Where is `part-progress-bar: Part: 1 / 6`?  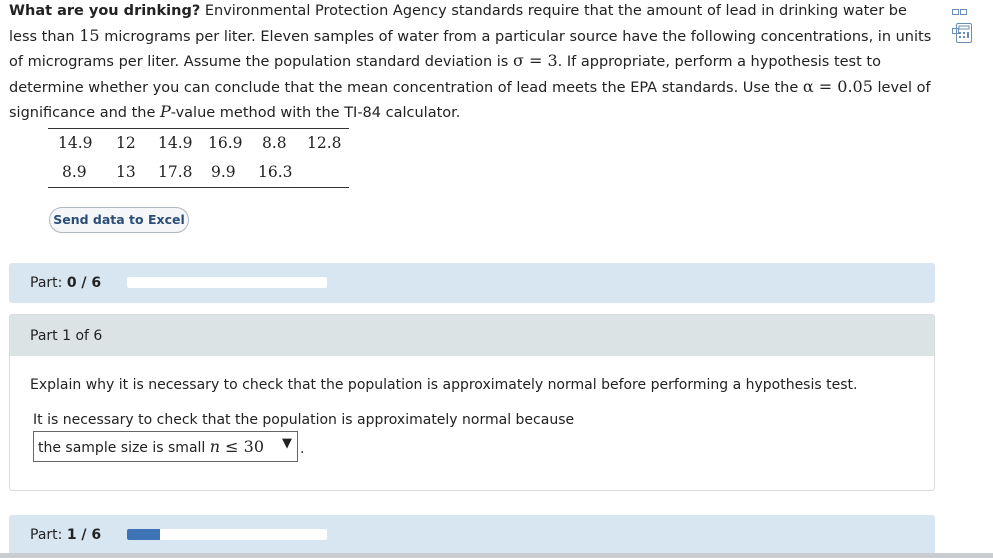 part-progress-bar: Part: 1 / 6 is located at coordinates (472, 535).